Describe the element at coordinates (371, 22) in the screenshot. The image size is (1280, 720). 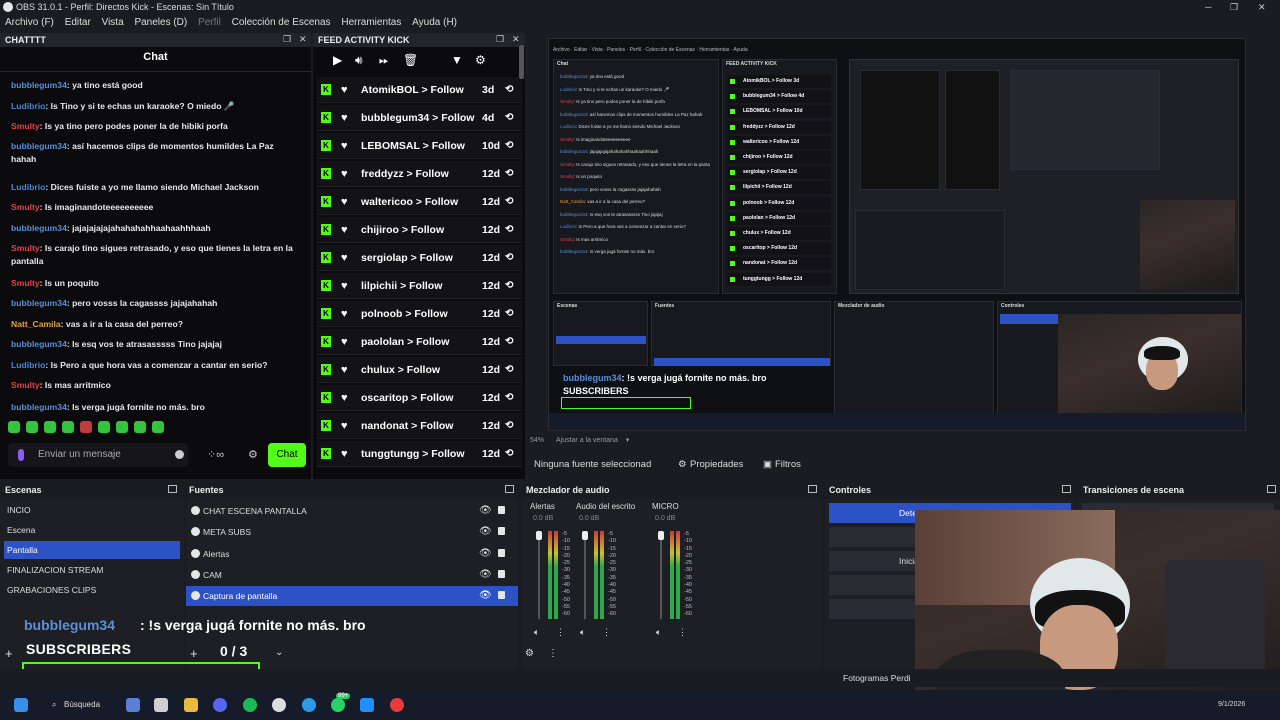
I see `menu-herramientas: Herramientas` at that location.